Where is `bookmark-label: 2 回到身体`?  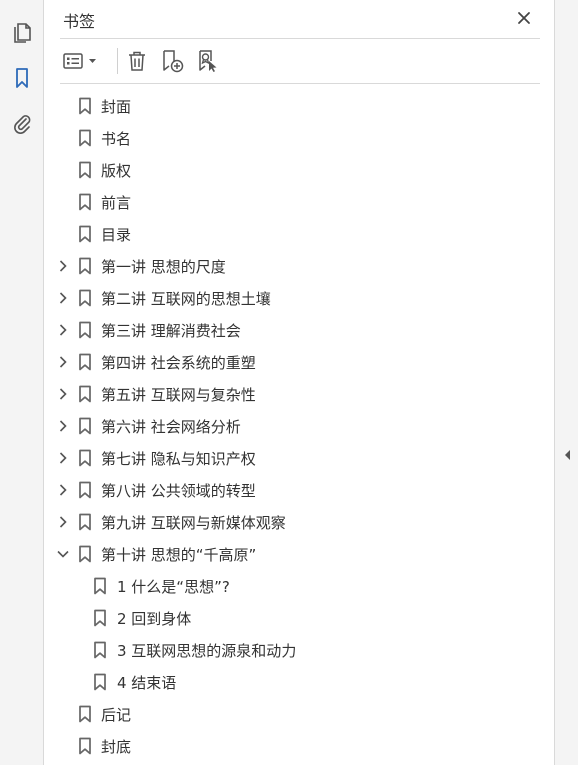
bookmark-label: 2 回到身体 is located at coordinates (154, 619).